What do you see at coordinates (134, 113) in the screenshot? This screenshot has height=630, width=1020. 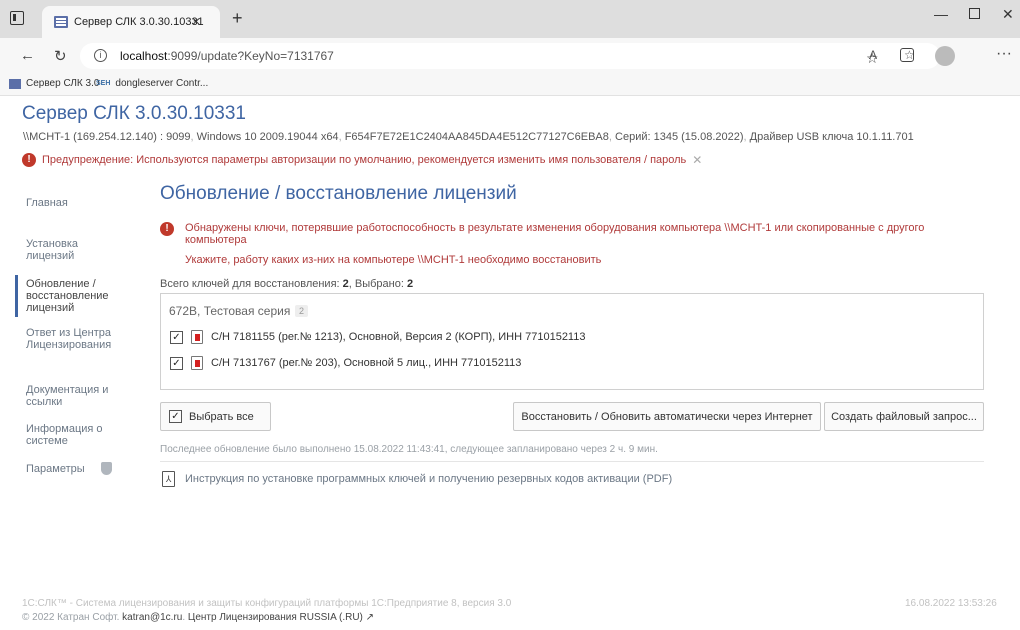 I see `page-title: Сервер СЛК 3.0.30.10331` at bounding box center [134, 113].